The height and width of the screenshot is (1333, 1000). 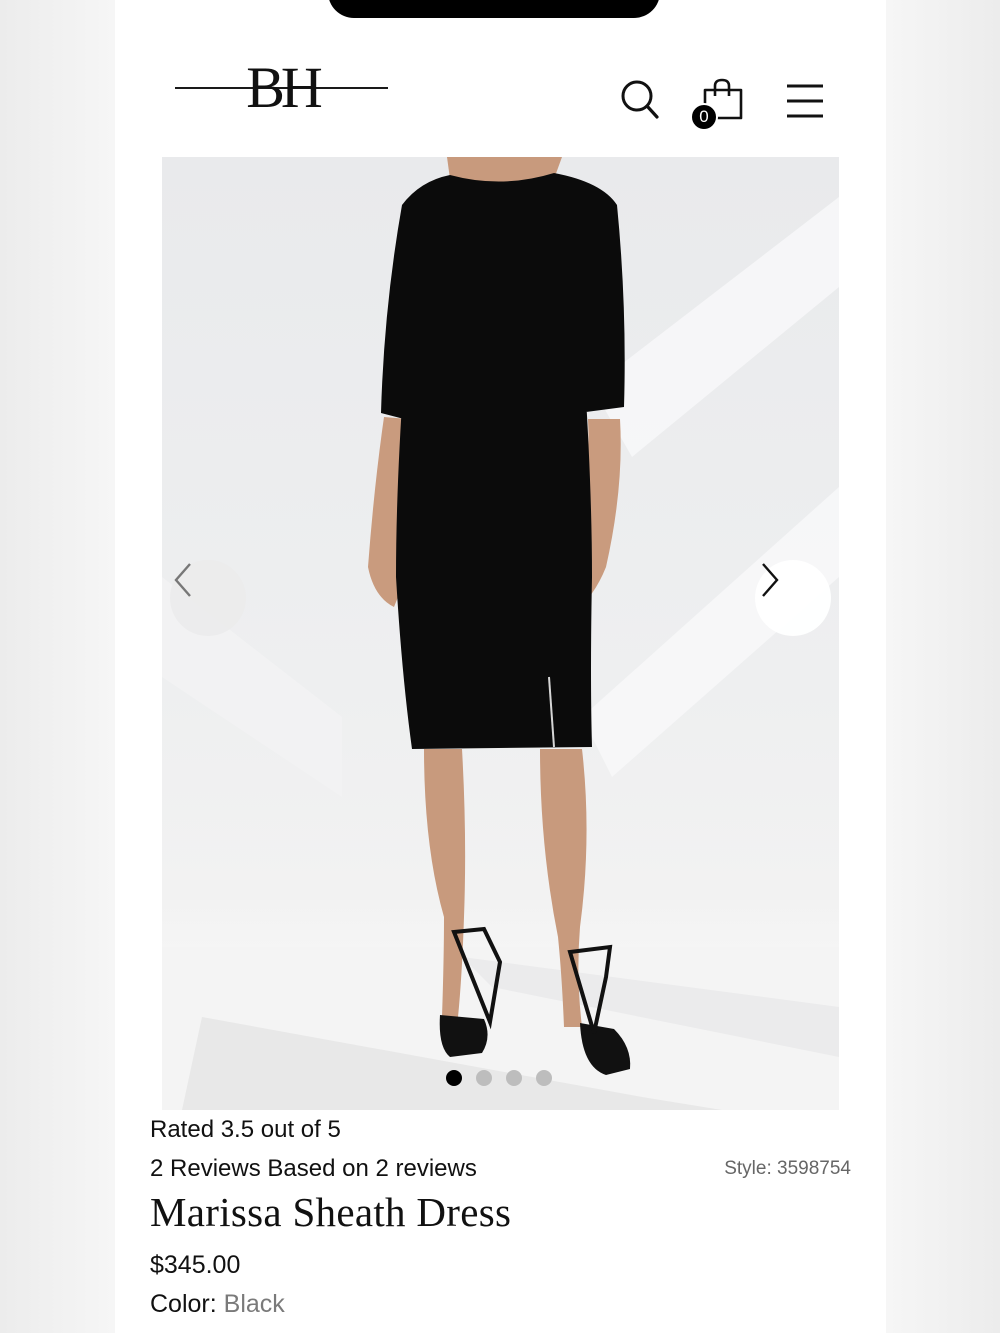 What do you see at coordinates (704, 117) in the screenshot?
I see `cart-count-badge: 0` at bounding box center [704, 117].